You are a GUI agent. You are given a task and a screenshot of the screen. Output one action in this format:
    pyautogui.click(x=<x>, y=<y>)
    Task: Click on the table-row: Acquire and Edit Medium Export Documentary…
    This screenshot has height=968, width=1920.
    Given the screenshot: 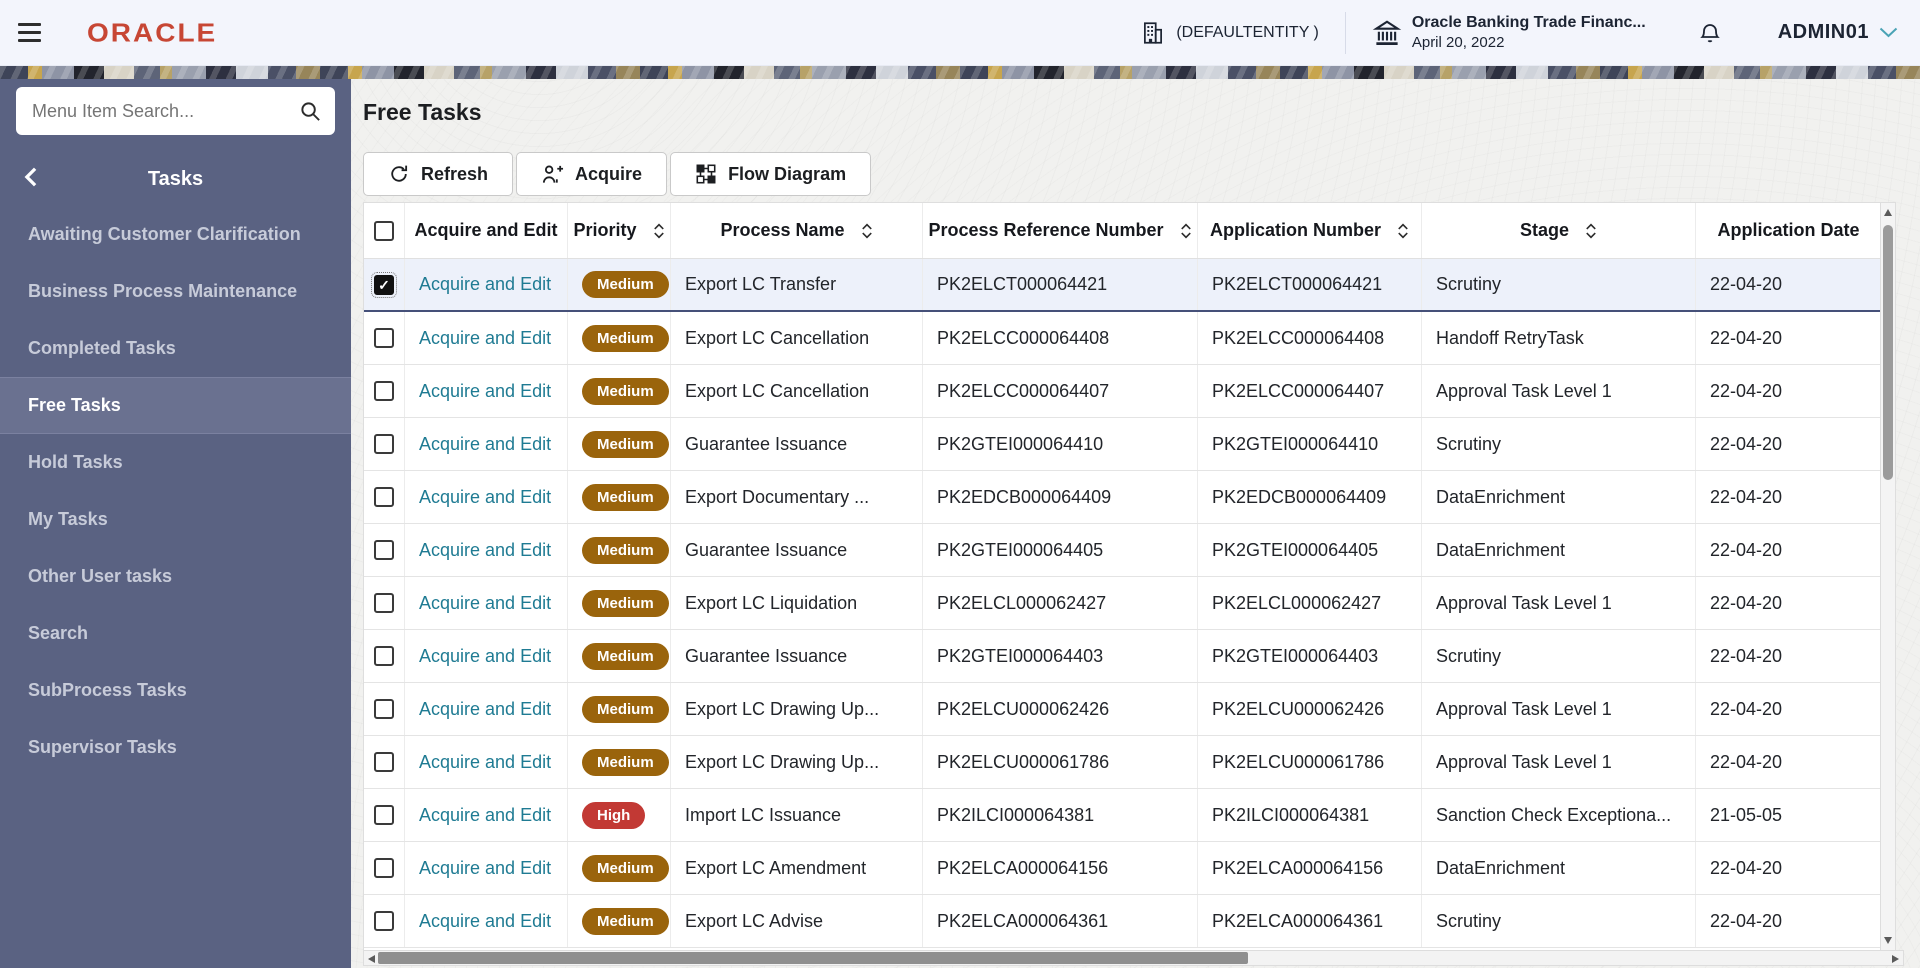 What is the action you would take?
    pyautogui.click(x=1123, y=497)
    